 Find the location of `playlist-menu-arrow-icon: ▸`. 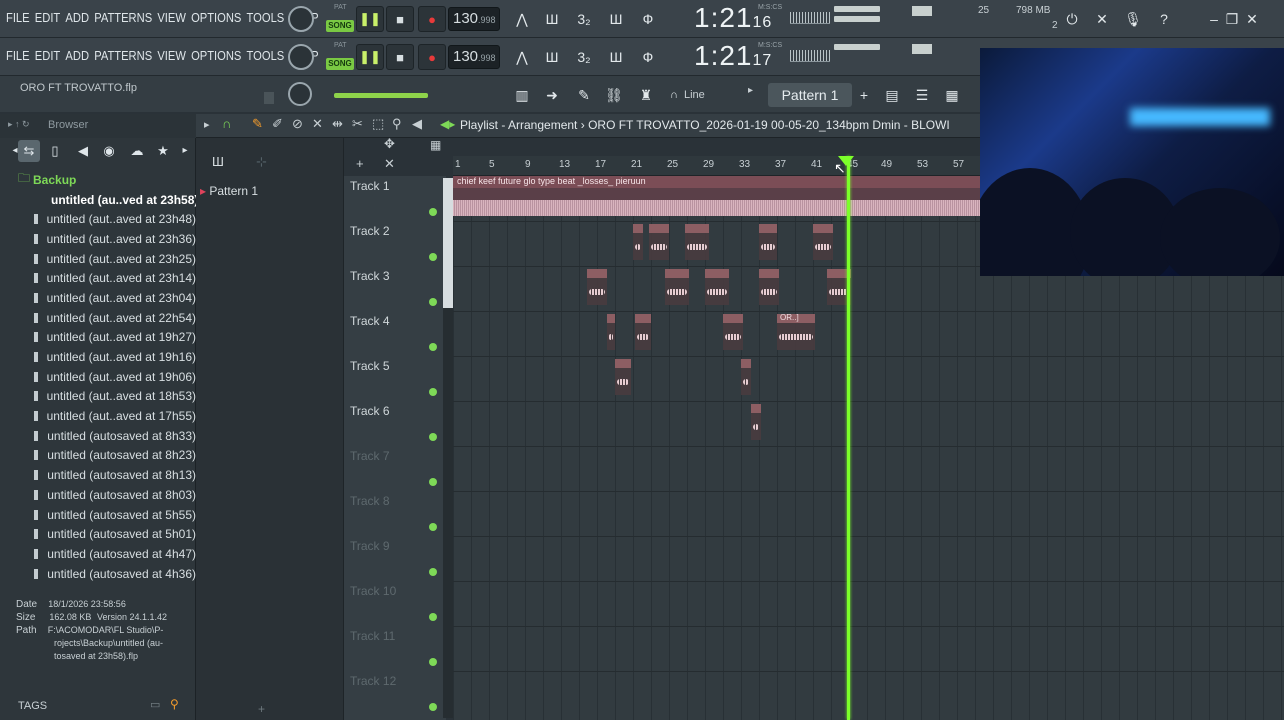

playlist-menu-arrow-icon: ▸ is located at coordinates (207, 124).